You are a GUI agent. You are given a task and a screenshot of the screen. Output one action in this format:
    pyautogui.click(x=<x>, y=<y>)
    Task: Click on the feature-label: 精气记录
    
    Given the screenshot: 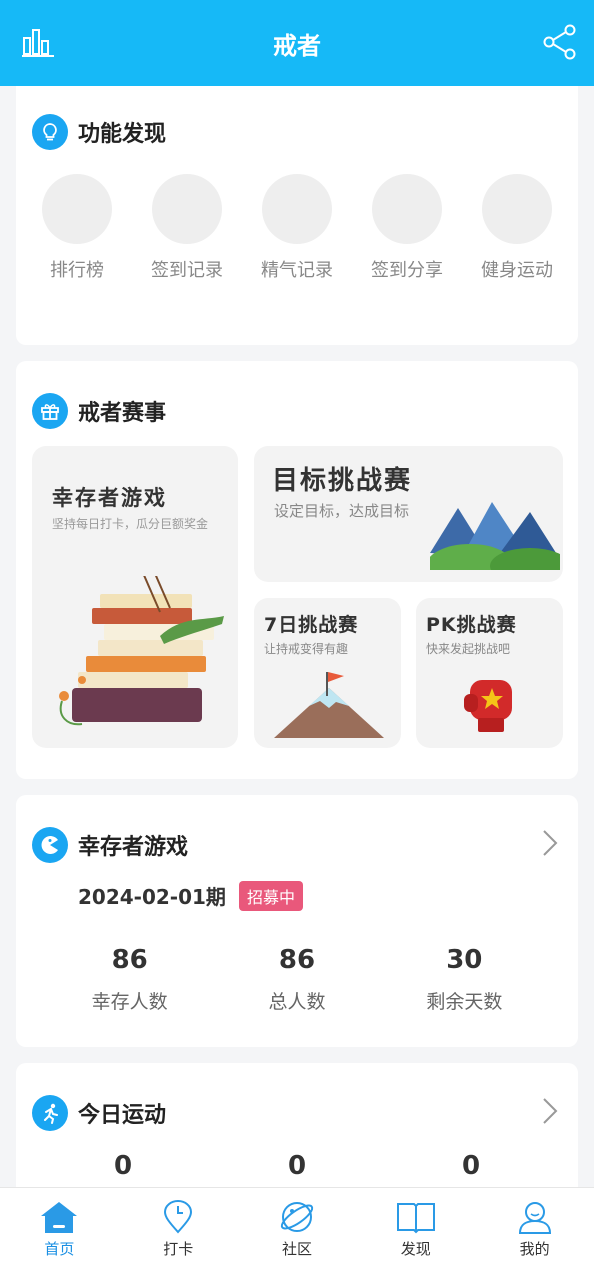 What is the action you would take?
    pyautogui.click(x=297, y=270)
    